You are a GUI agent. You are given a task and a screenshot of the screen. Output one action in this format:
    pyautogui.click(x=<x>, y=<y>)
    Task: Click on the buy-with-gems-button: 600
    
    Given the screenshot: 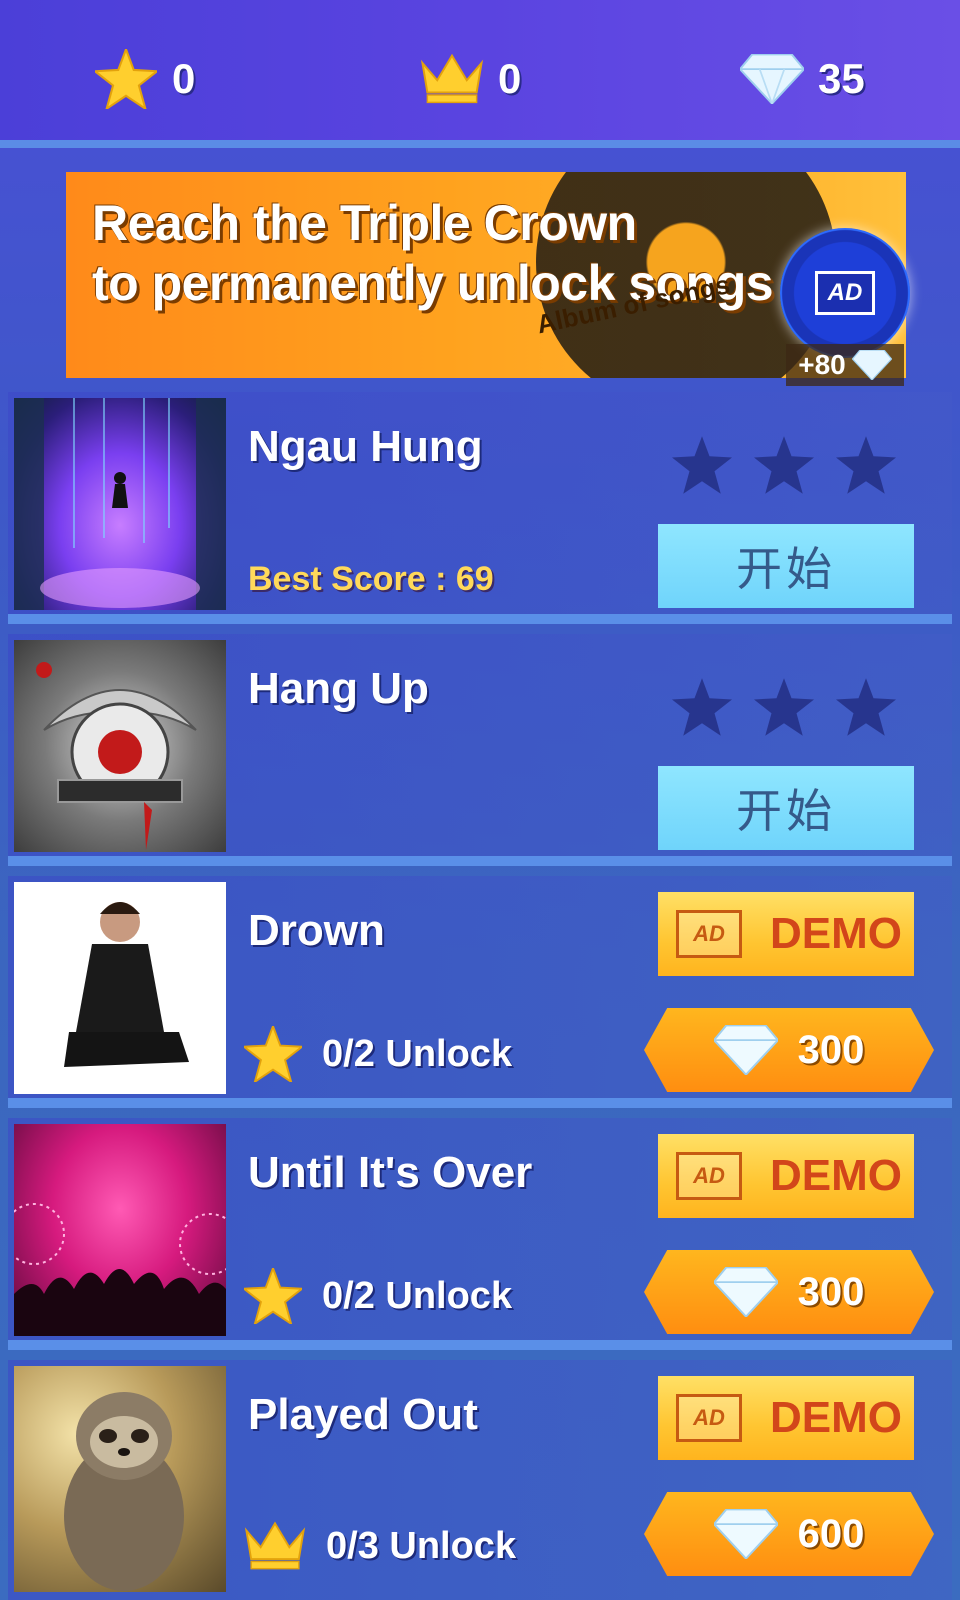 What is the action you would take?
    pyautogui.click(x=789, y=1534)
    